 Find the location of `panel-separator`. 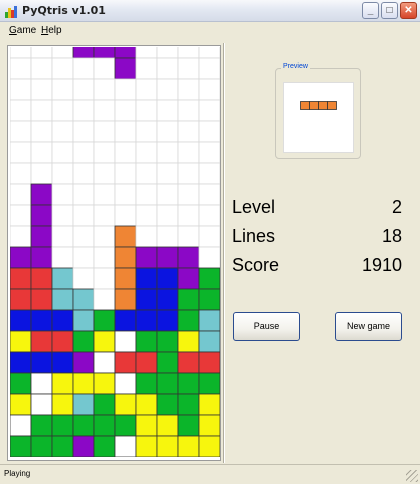

panel-separator is located at coordinates (224, 253).